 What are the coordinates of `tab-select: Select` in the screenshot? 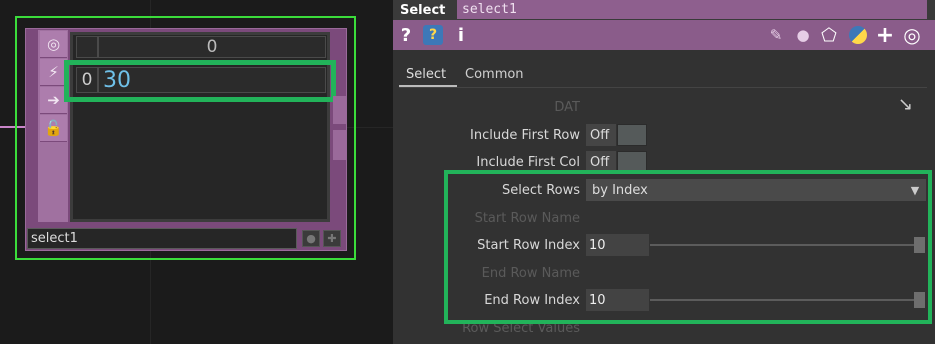 It's located at (426, 74).